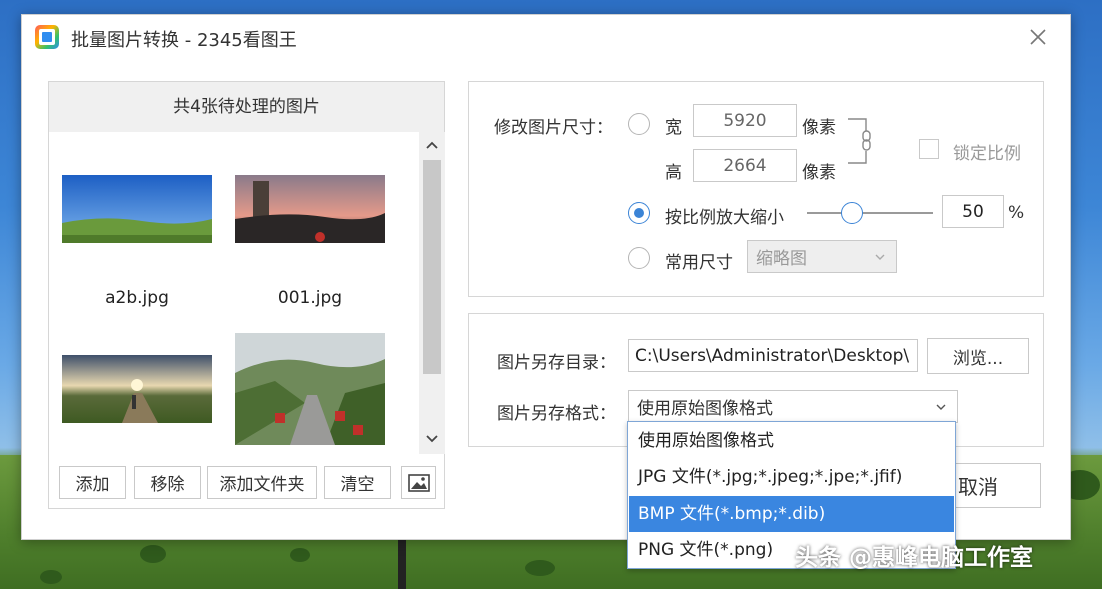  Describe the element at coordinates (184, 40) in the screenshot. I see `window-title: 批量图片转换 - 2345看图王` at that location.